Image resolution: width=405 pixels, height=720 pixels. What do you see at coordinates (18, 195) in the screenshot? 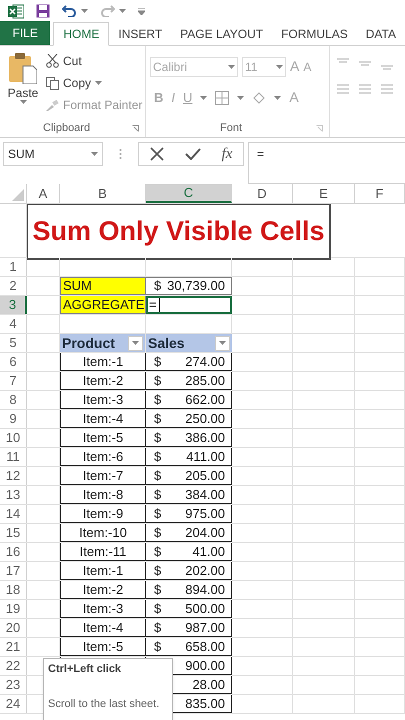
I see `select-all-icon` at bounding box center [18, 195].